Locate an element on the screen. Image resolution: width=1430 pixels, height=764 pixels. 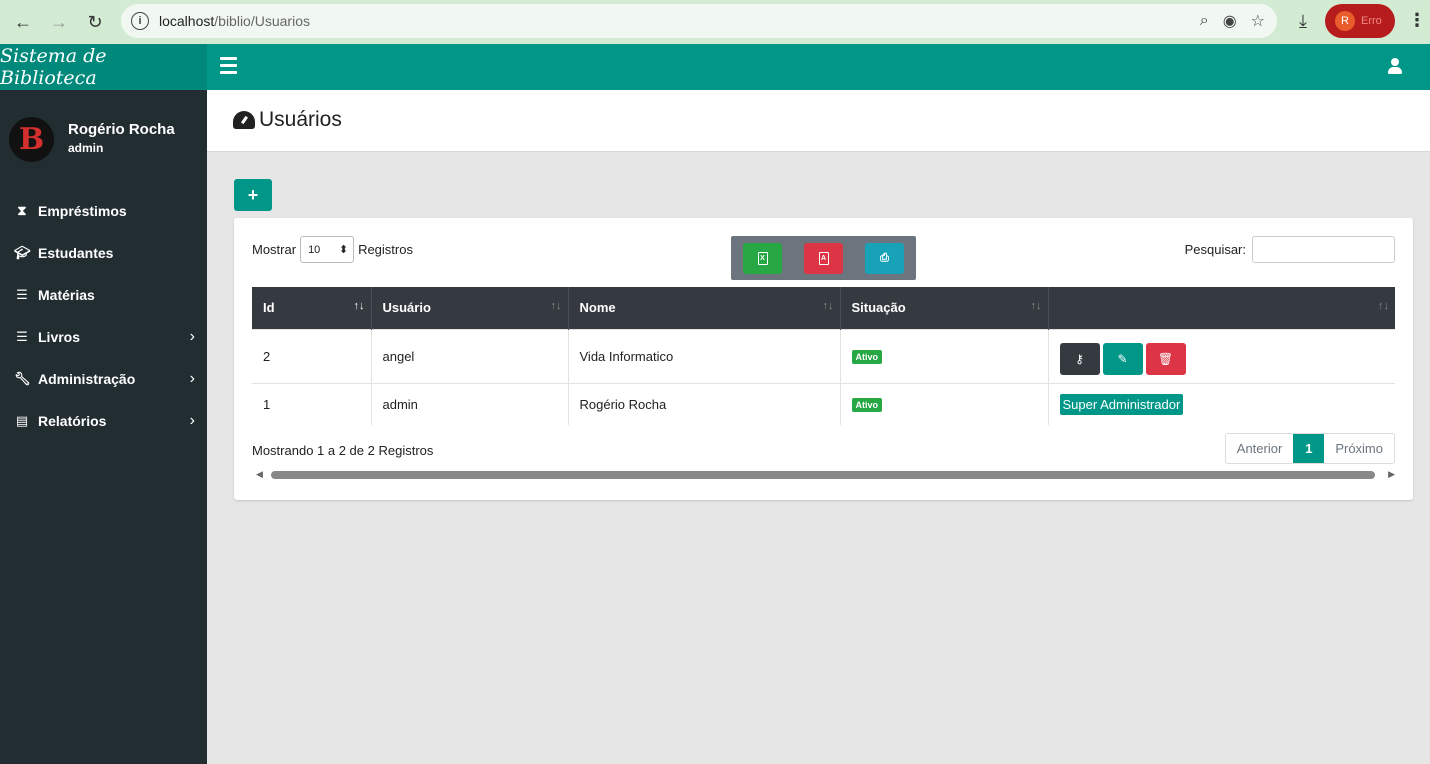
sidebar-item-emprestimos: ⧗ Empréstimos is located at coordinates (103, 211).